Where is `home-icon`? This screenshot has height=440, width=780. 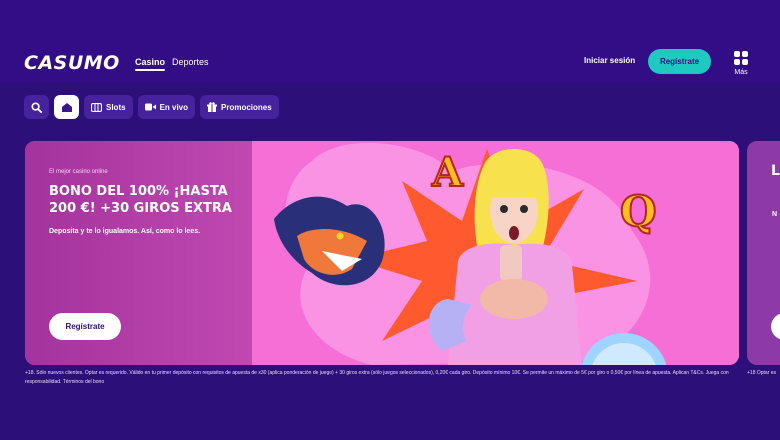
home-icon is located at coordinates (66, 107).